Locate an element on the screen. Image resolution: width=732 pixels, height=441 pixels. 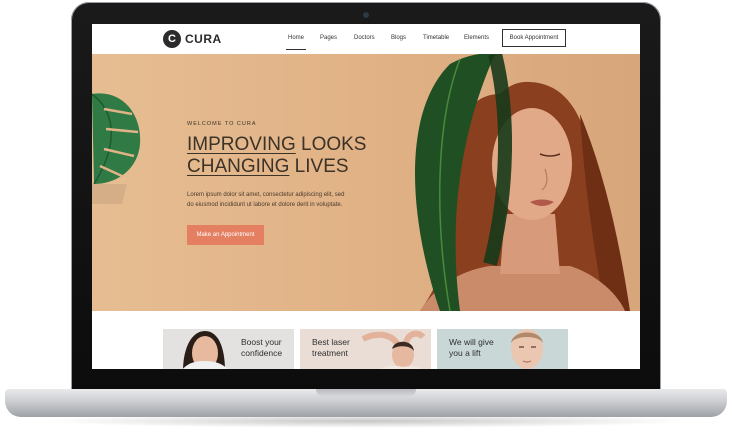
man-portrait-thumbnail is located at coordinates (527, 349).